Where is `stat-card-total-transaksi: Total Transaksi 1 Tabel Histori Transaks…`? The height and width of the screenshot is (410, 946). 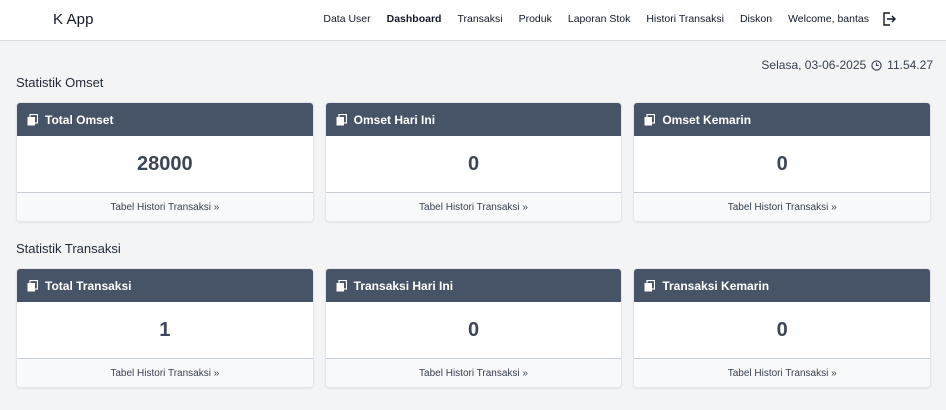 stat-card-total-transaksi: Total Transaksi 1 Tabel Histori Transaks… is located at coordinates (165, 328).